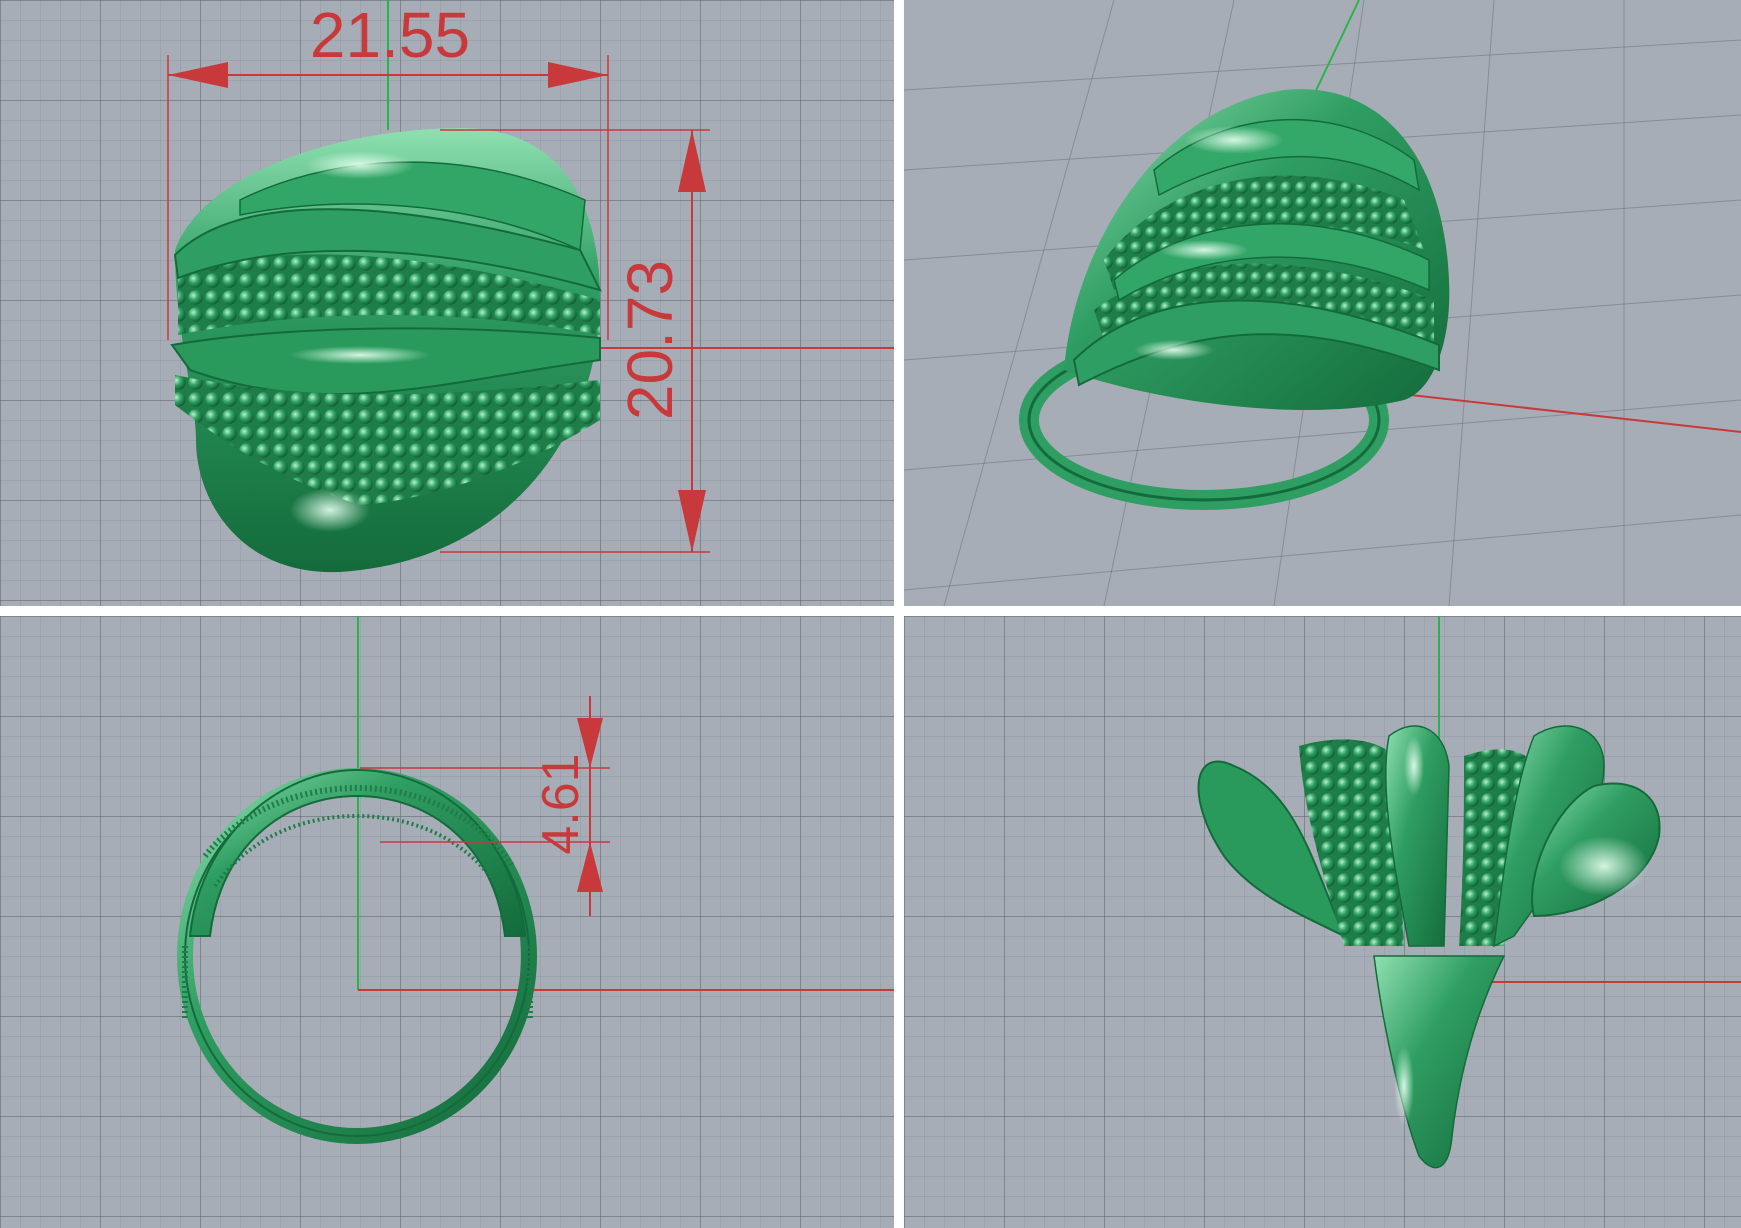 This screenshot has height=1228, width=1741. What do you see at coordinates (561, 803) in the screenshot?
I see `dimension-thickness-label: 4.61` at bounding box center [561, 803].